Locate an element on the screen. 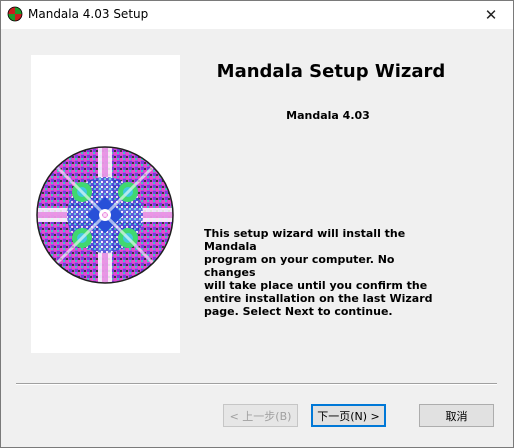 The width and height of the screenshot is (514, 448). description-line: program on your computer. No changes is located at coordinates (299, 266).